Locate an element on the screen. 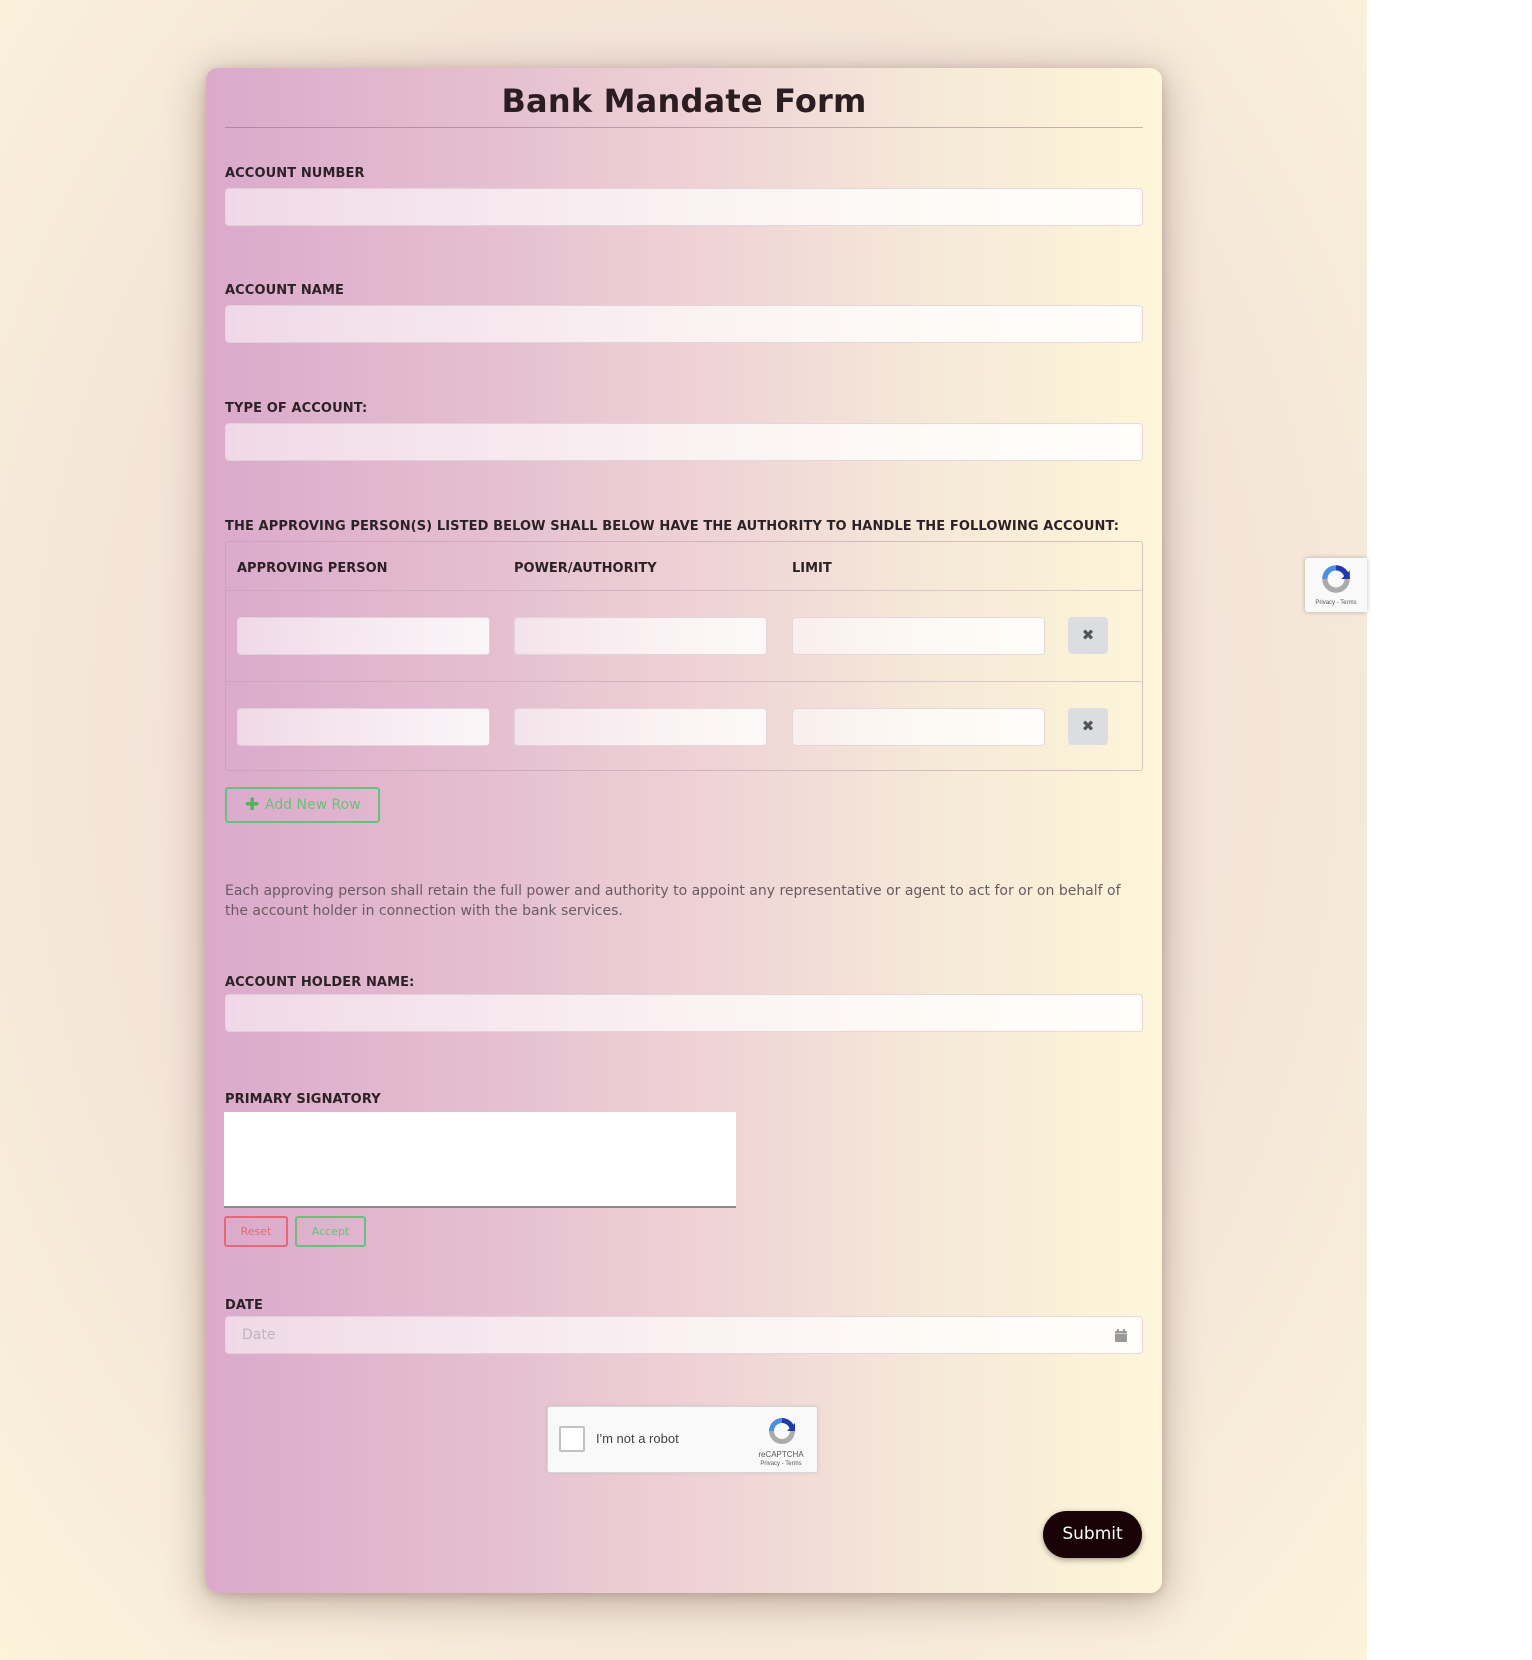  calendar-icon is located at coordinates (1121, 1335).